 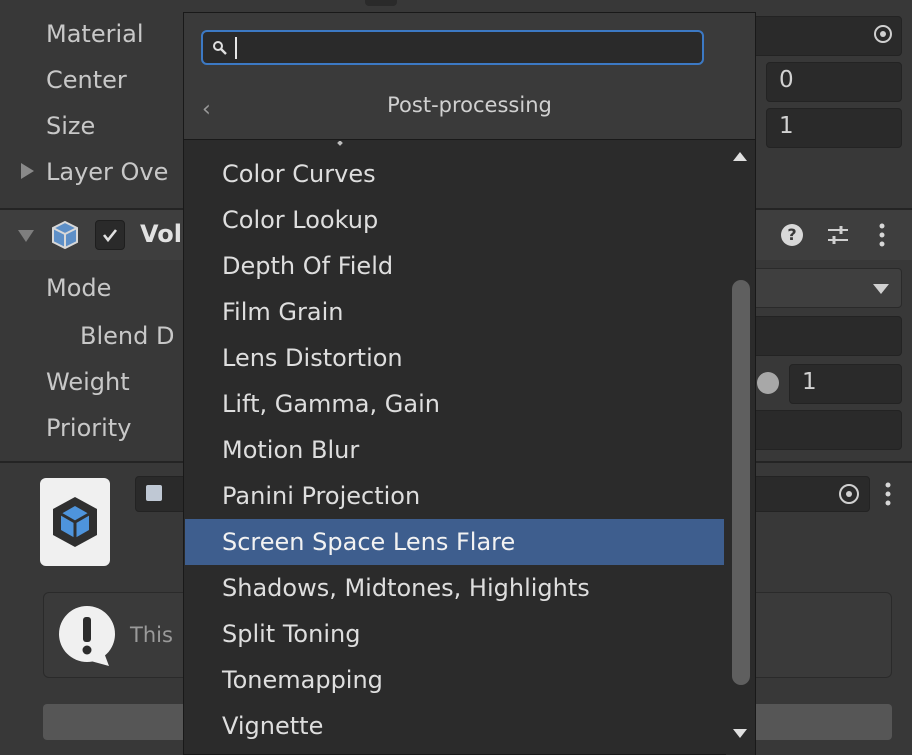 I want to click on search-icon, so click(x=220, y=48).